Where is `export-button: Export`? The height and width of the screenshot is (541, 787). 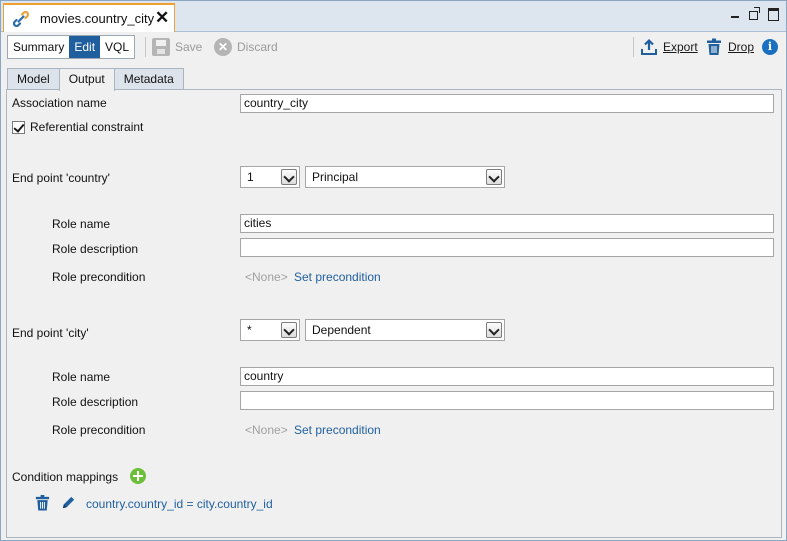
export-button: Export is located at coordinates (669, 47).